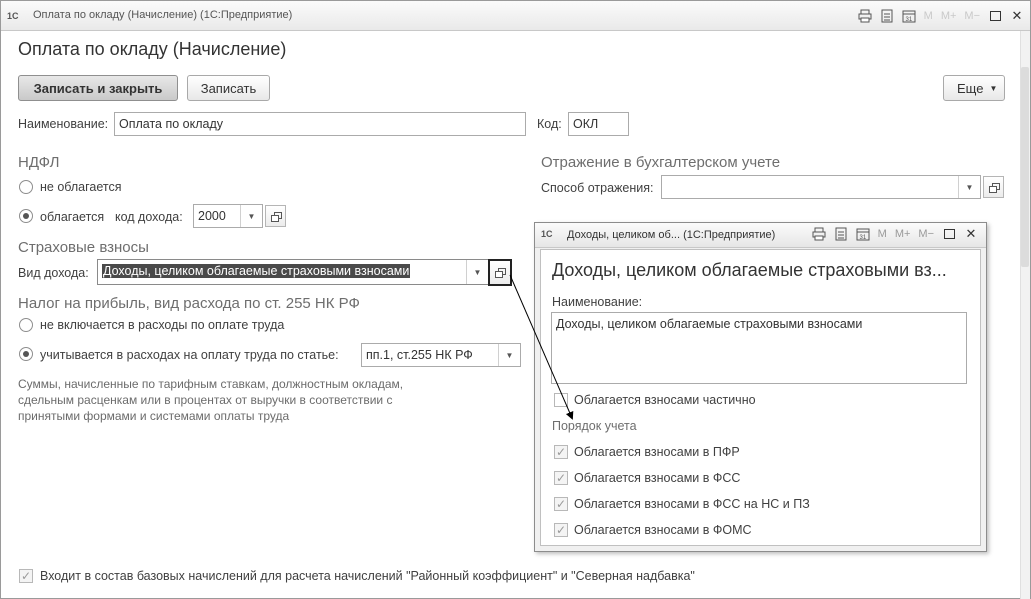 This screenshot has width=1031, height=599. I want to click on order-label: Порядок учета, so click(594, 426).